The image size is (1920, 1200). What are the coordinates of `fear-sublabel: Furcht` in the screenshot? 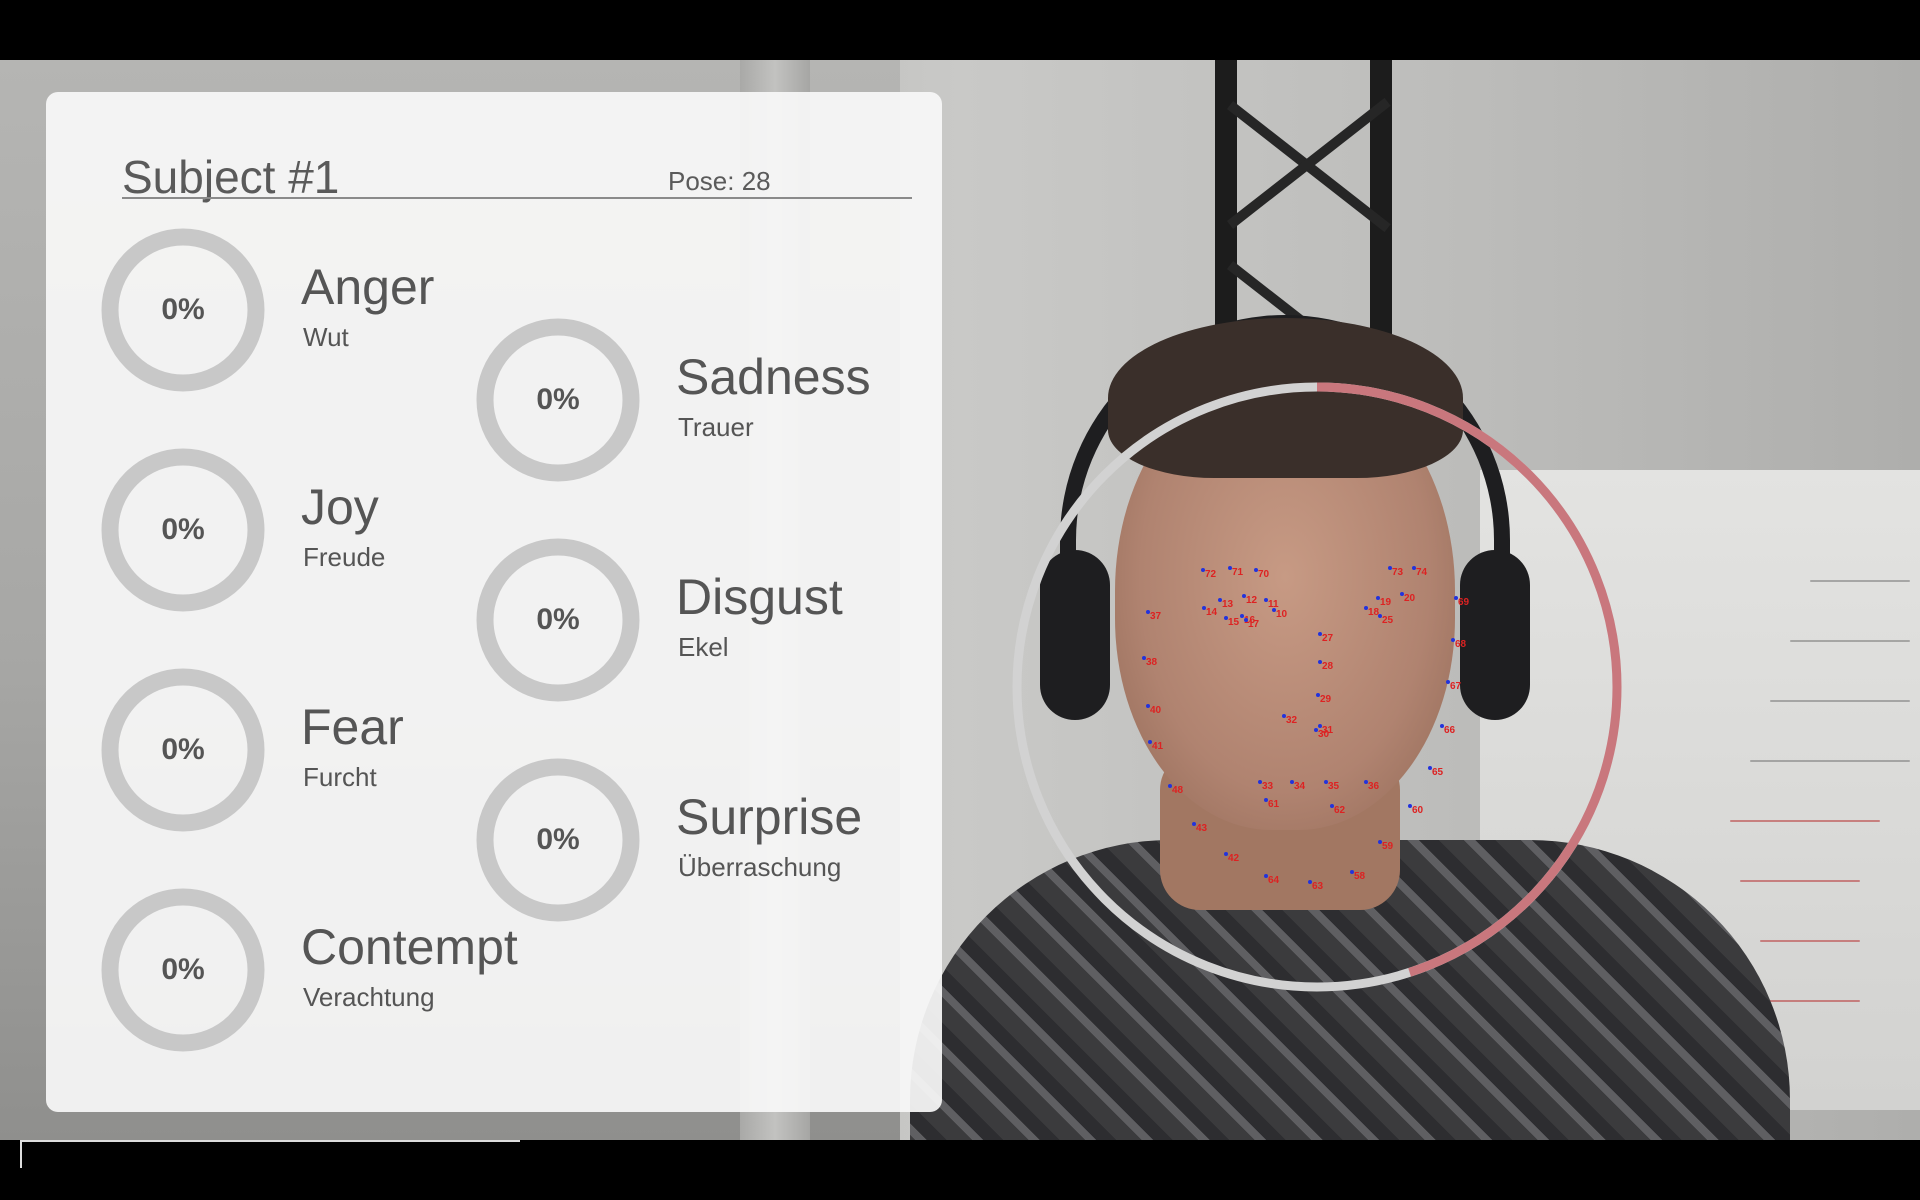 It's located at (340, 777).